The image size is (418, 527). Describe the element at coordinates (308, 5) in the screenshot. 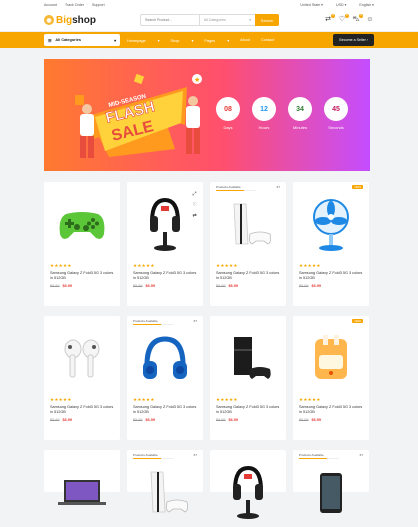

I see `region-select: United State ▾` at that location.